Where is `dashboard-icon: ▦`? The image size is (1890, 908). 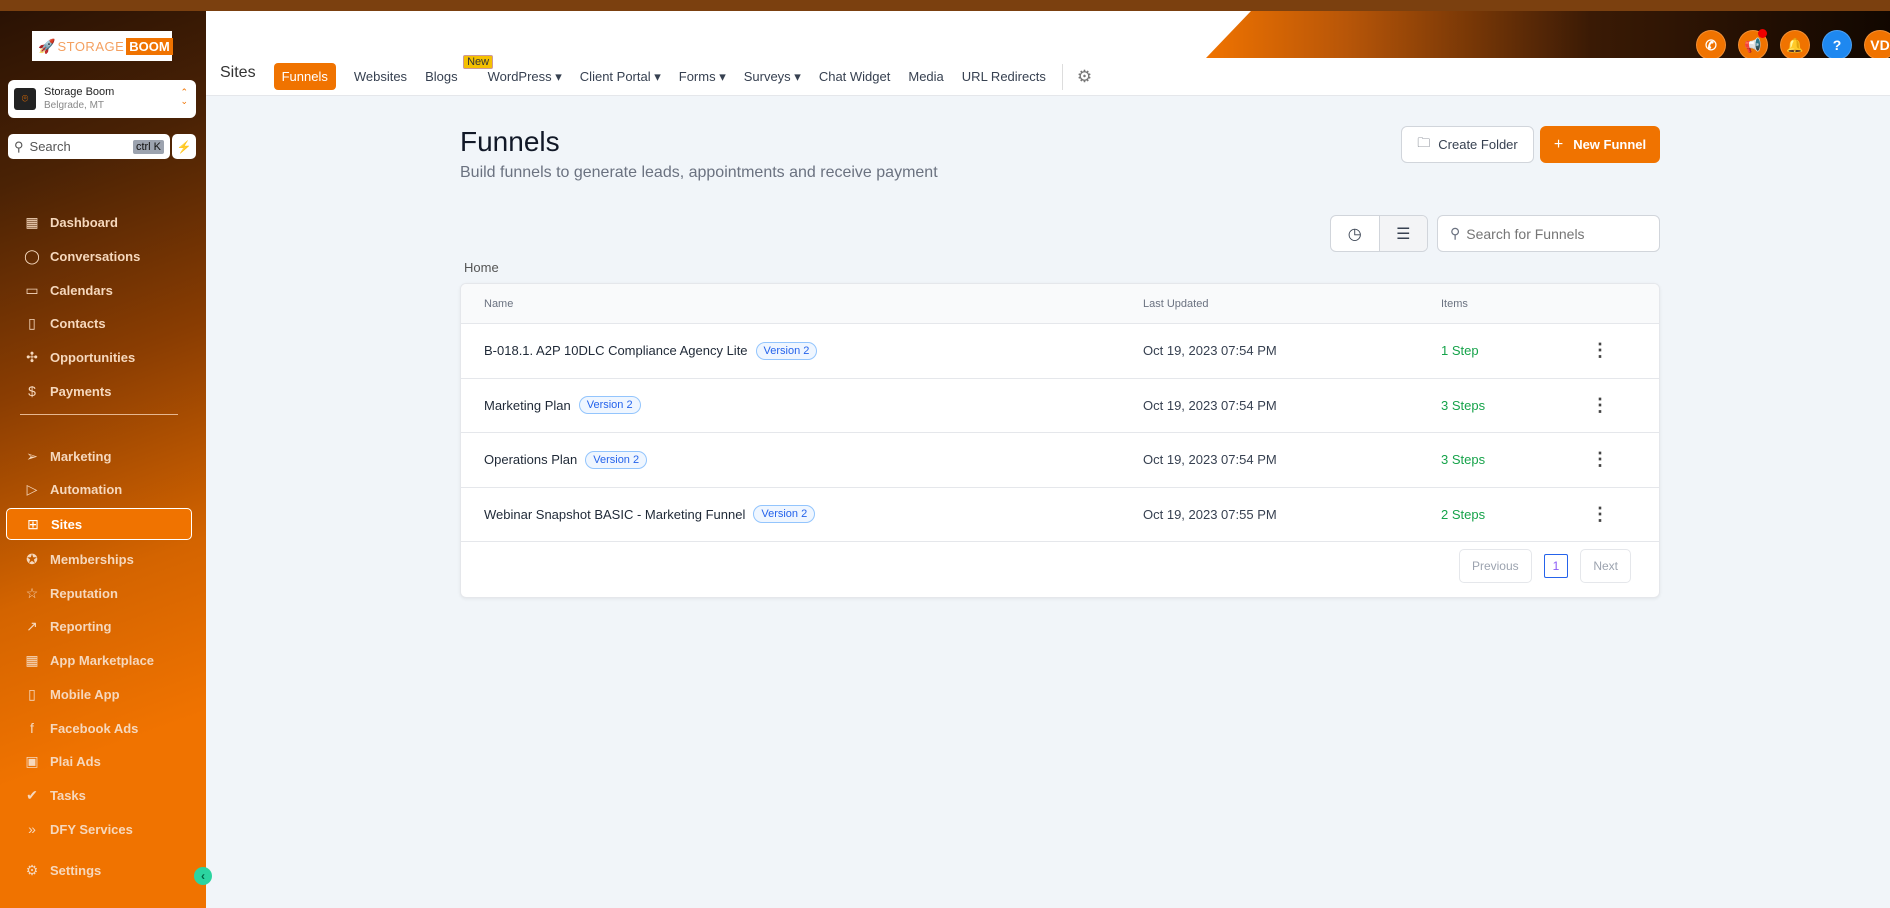
dashboard-icon: ▦ is located at coordinates (32, 221).